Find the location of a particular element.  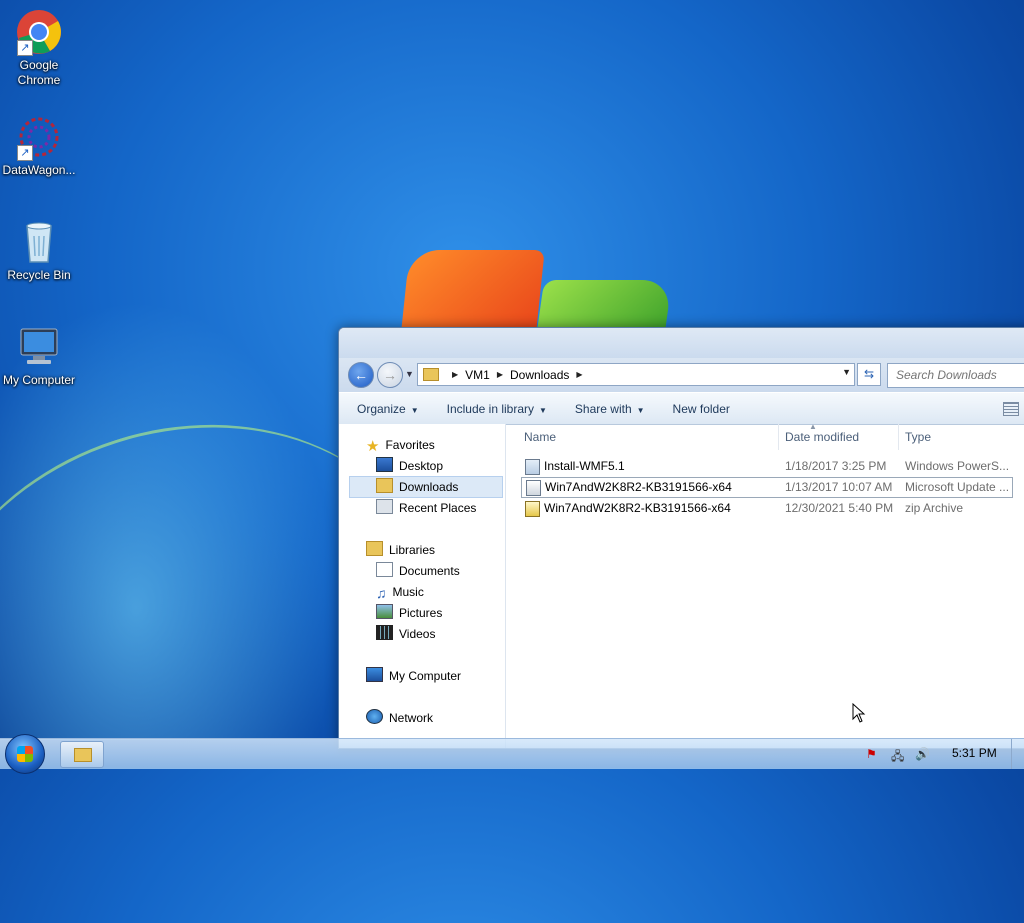

arrow-right-icon: → is located at coordinates (390, 375).